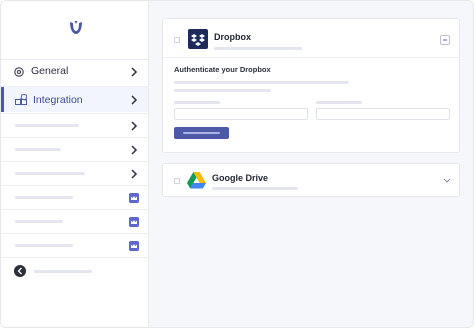 The height and width of the screenshot is (328, 474). I want to click on collapse-button, so click(445, 40).